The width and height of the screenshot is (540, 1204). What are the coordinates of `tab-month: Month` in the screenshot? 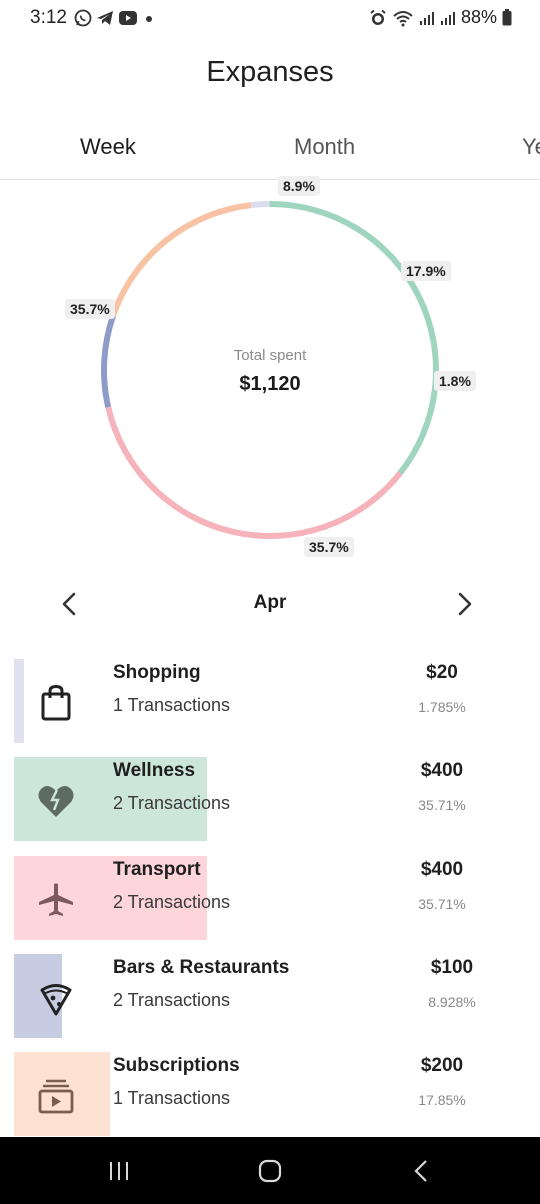 It's located at (324, 147).